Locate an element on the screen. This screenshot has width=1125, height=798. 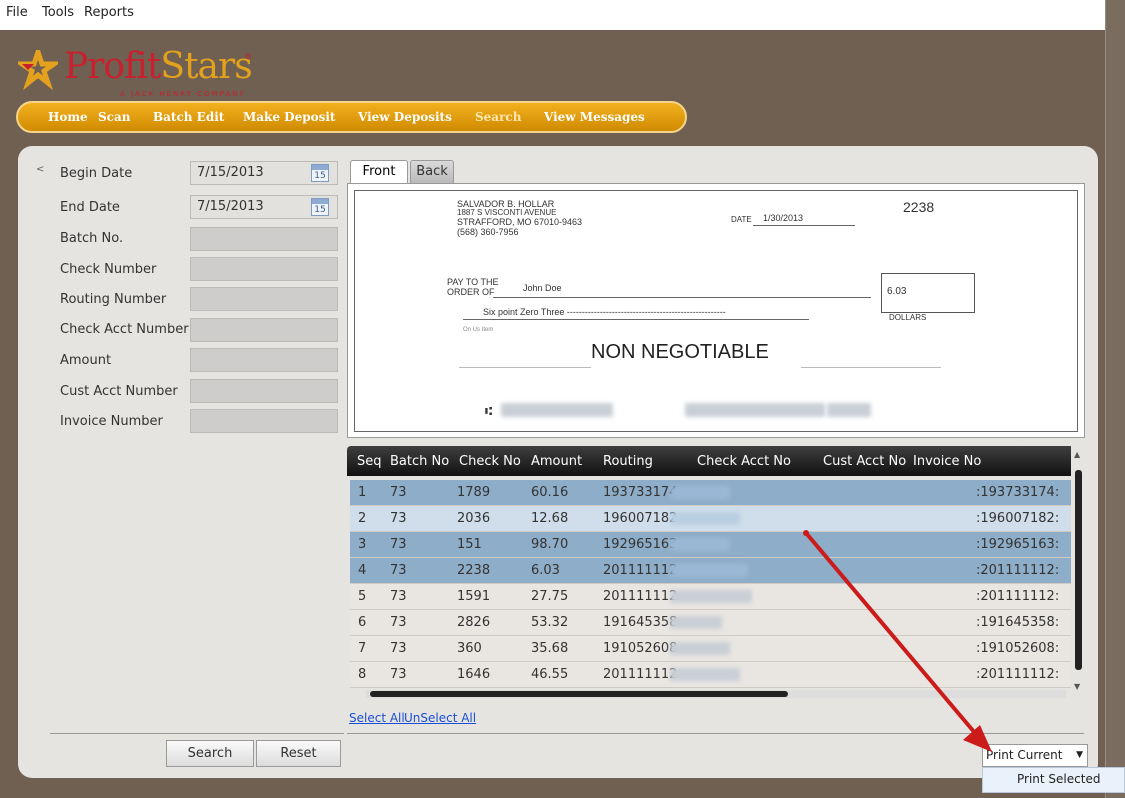
grid-vertical-scroll-thumb is located at coordinates (1078, 570).